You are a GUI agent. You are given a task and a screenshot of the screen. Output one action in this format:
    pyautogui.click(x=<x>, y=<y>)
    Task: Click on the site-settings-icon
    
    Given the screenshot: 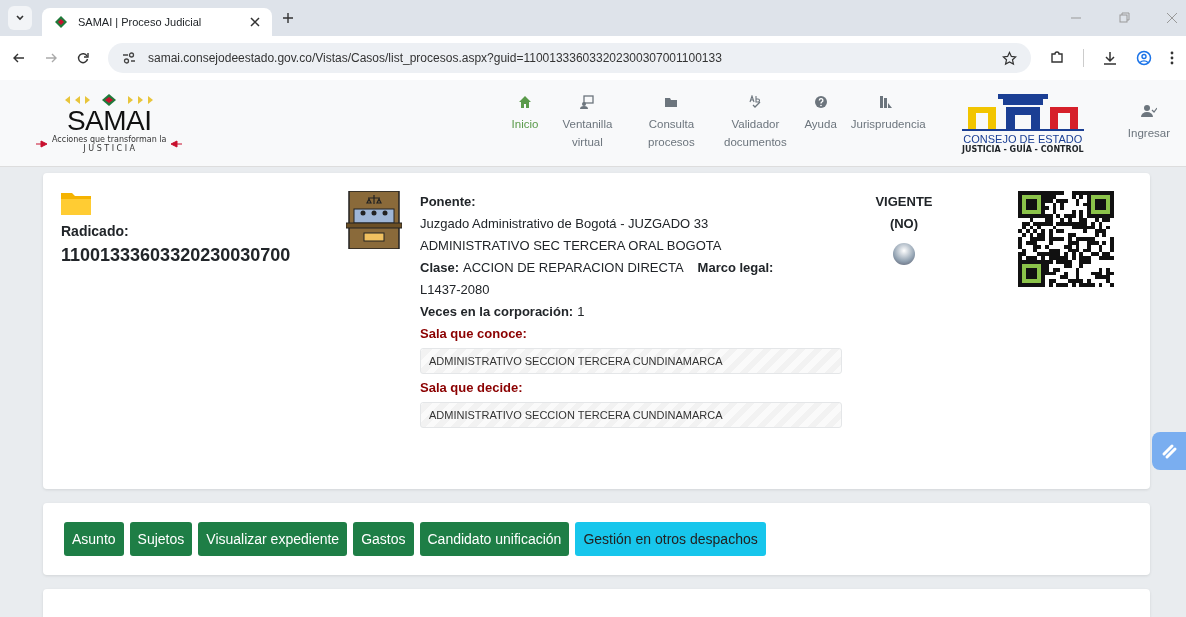 What is the action you would take?
    pyautogui.click(x=129, y=58)
    